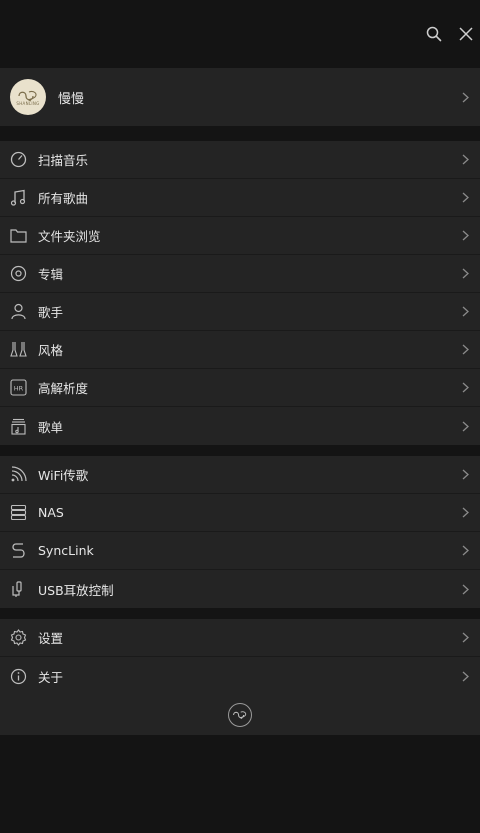 This screenshot has width=480, height=833. What do you see at coordinates (240, 312) in the screenshot?
I see `menu-item-artist: 歌手` at bounding box center [240, 312].